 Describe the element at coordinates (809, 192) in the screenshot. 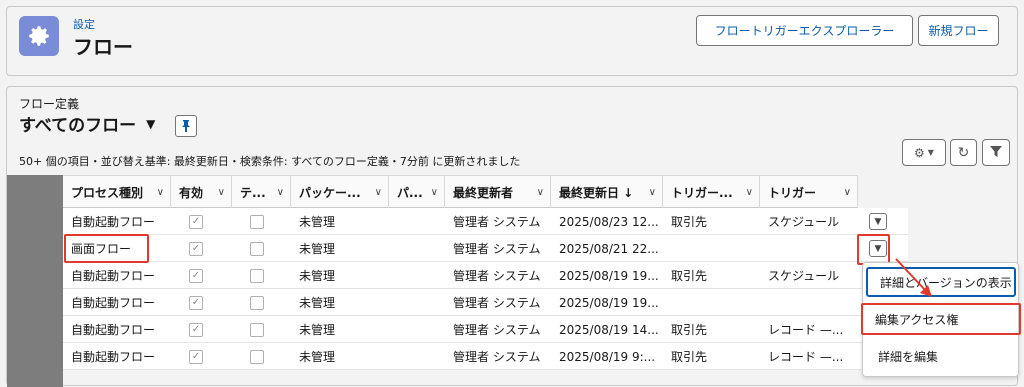

I see `column-header: トリガー ∨` at that location.